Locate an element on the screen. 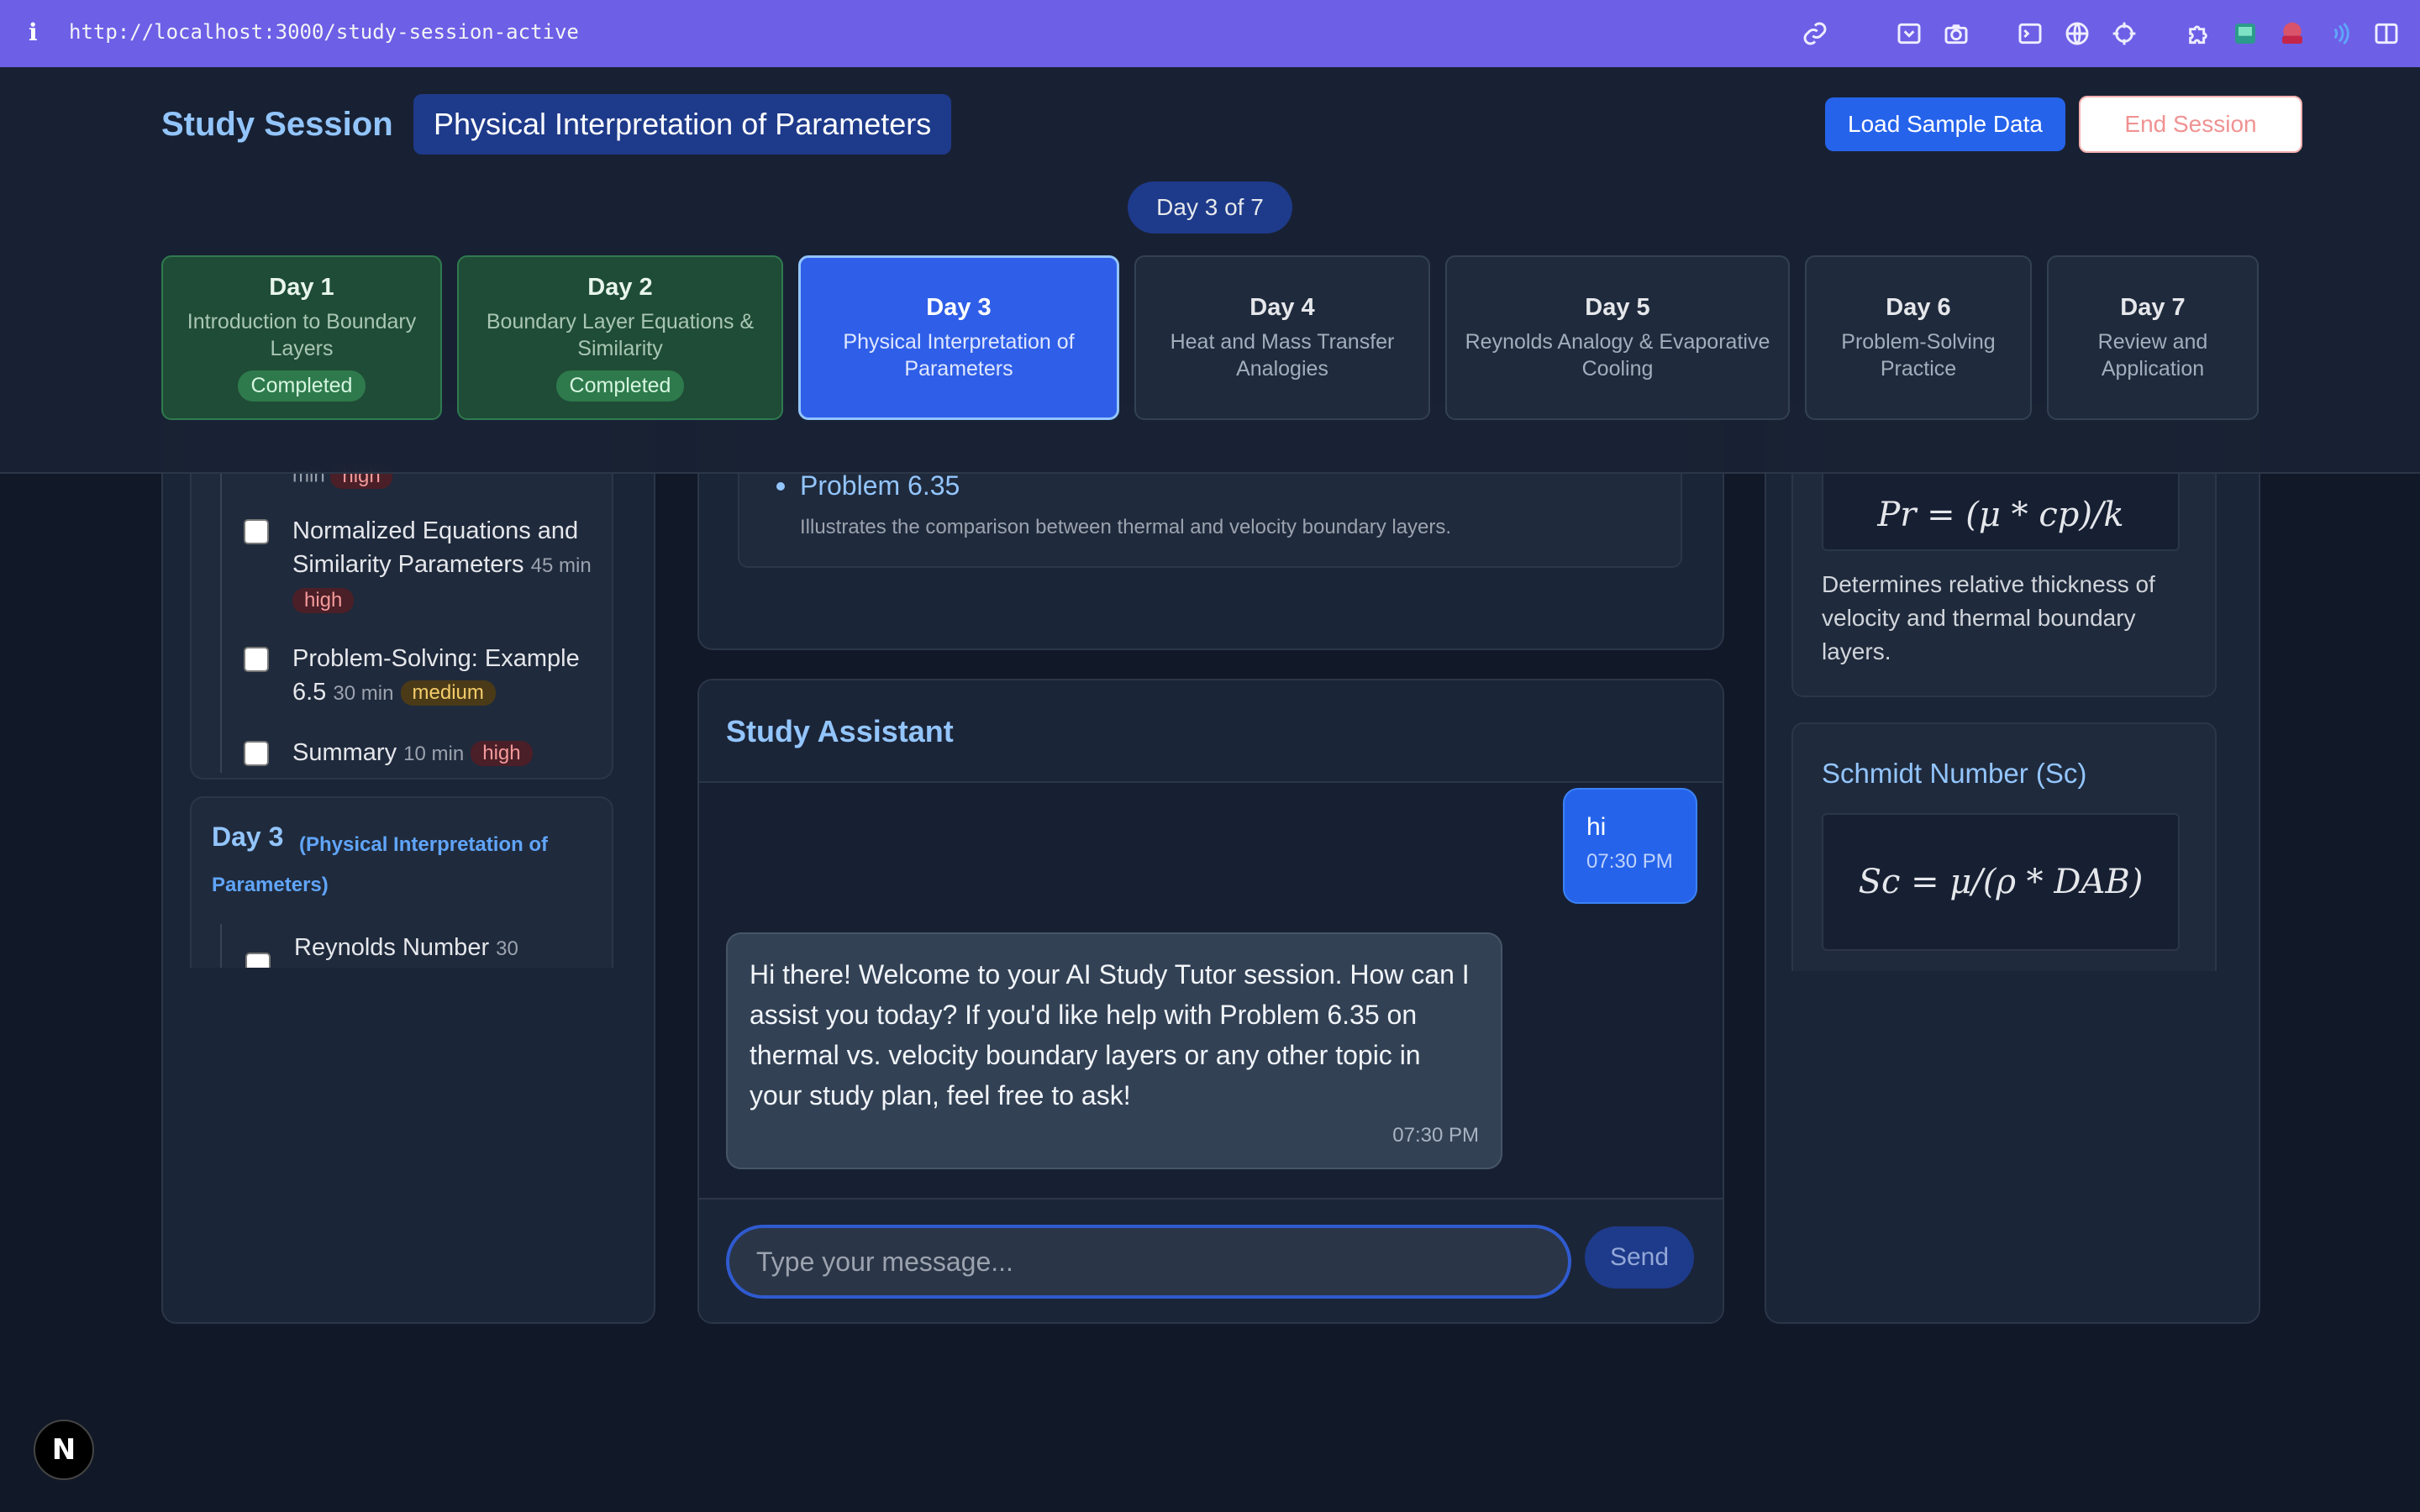 The height and width of the screenshot is (1512, 2420). day-name: Day 3 is located at coordinates (959, 307).